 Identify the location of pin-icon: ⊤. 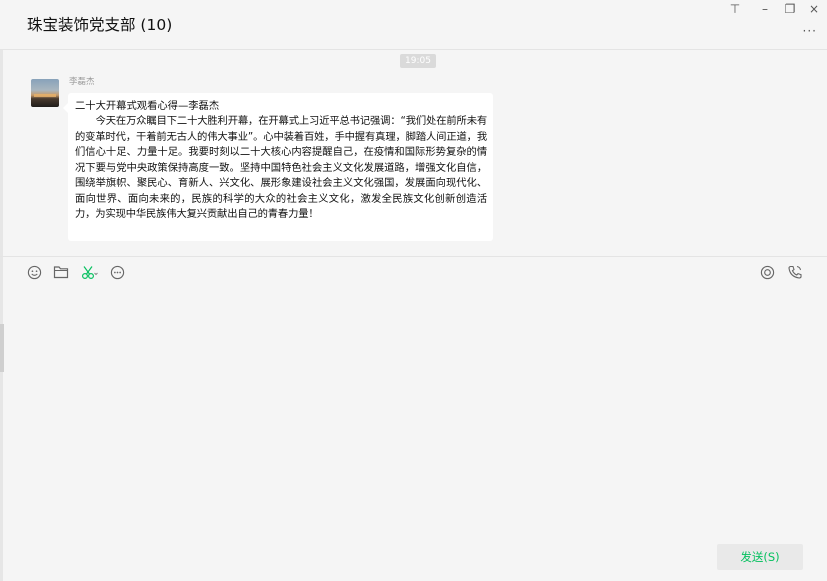
(735, 9).